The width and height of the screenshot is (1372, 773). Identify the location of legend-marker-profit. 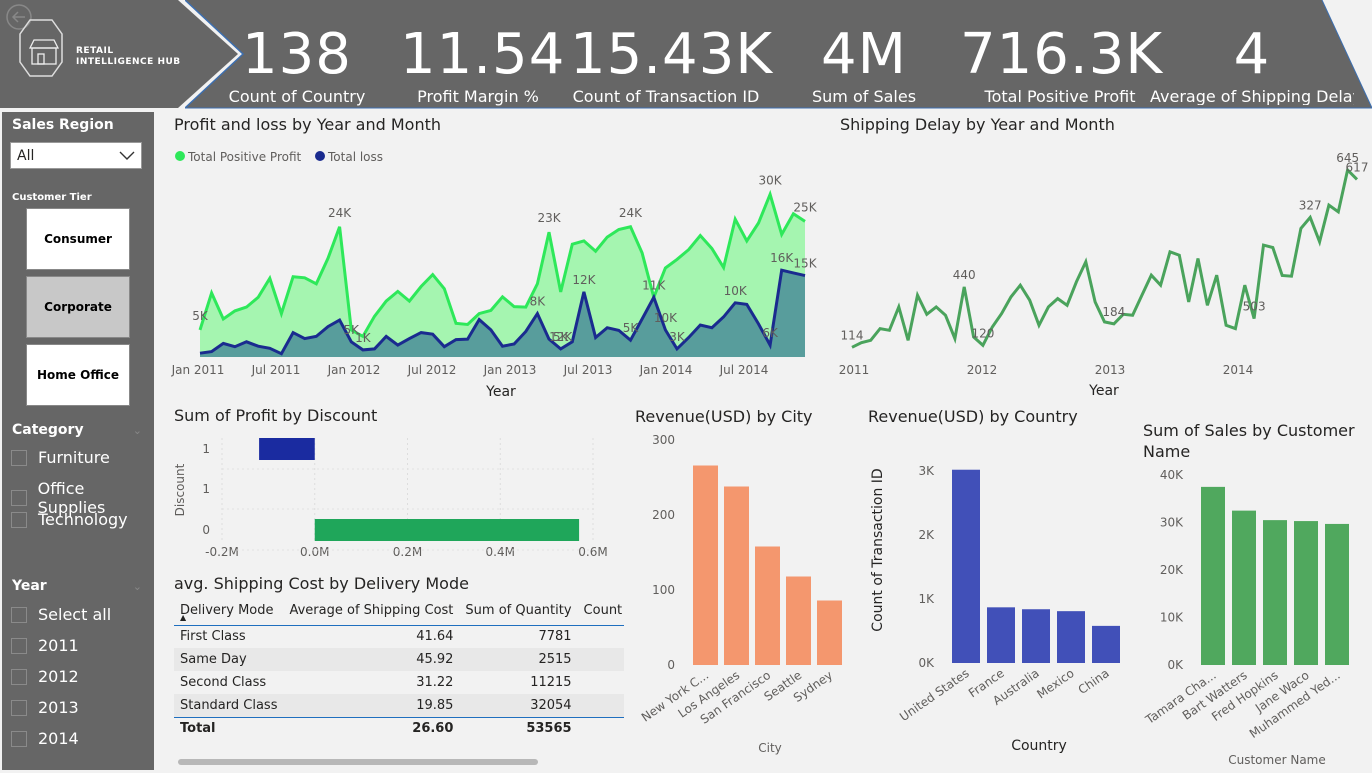
(180, 156).